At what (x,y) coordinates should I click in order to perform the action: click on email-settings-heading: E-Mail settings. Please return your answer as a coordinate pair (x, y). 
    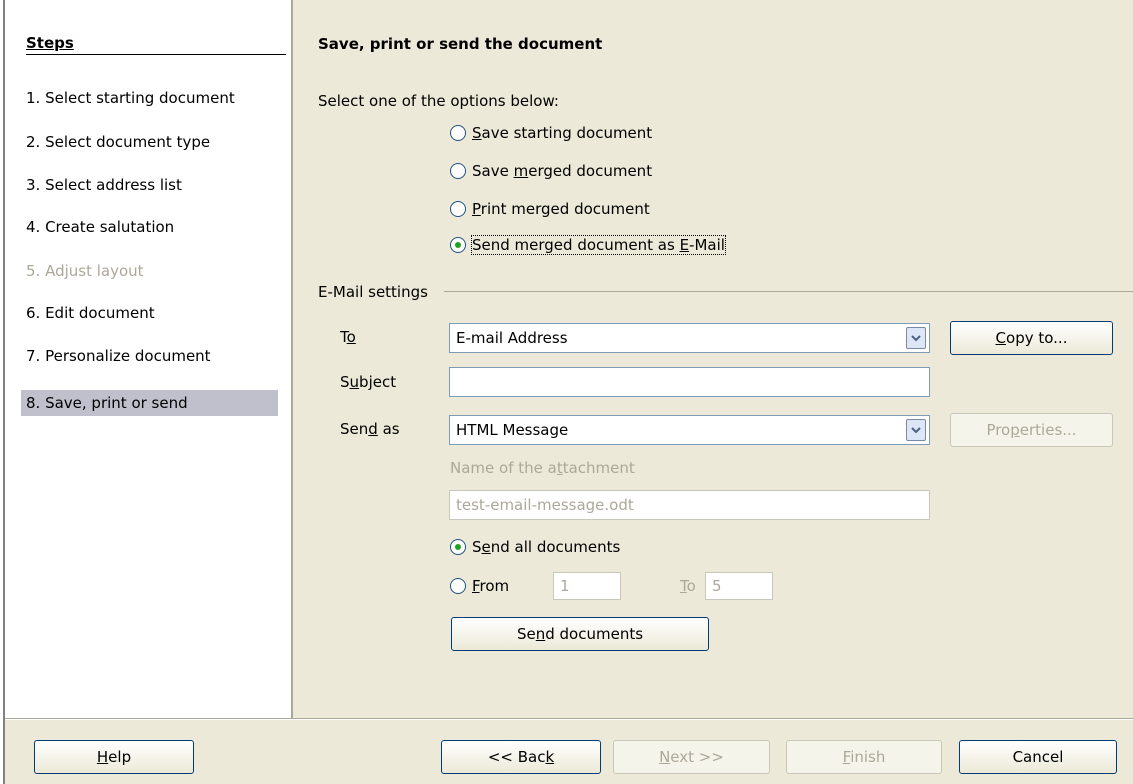
    Looking at the image, I should click on (373, 292).